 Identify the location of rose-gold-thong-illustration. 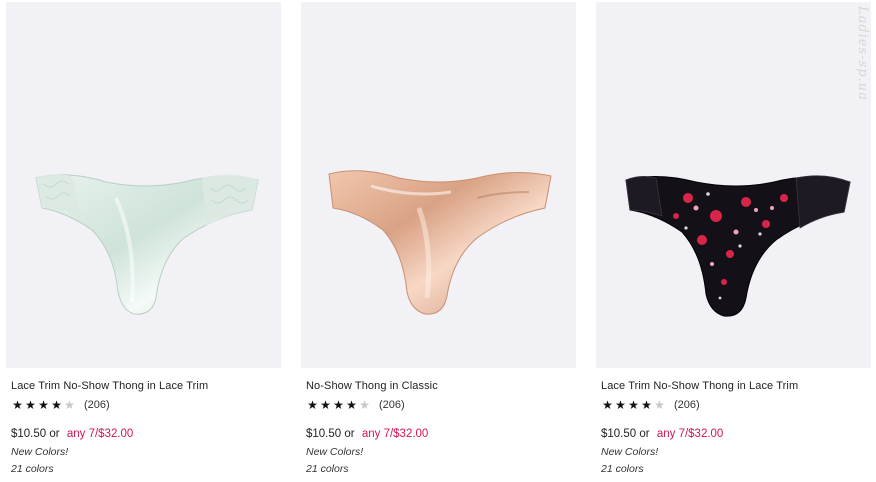
(440, 242).